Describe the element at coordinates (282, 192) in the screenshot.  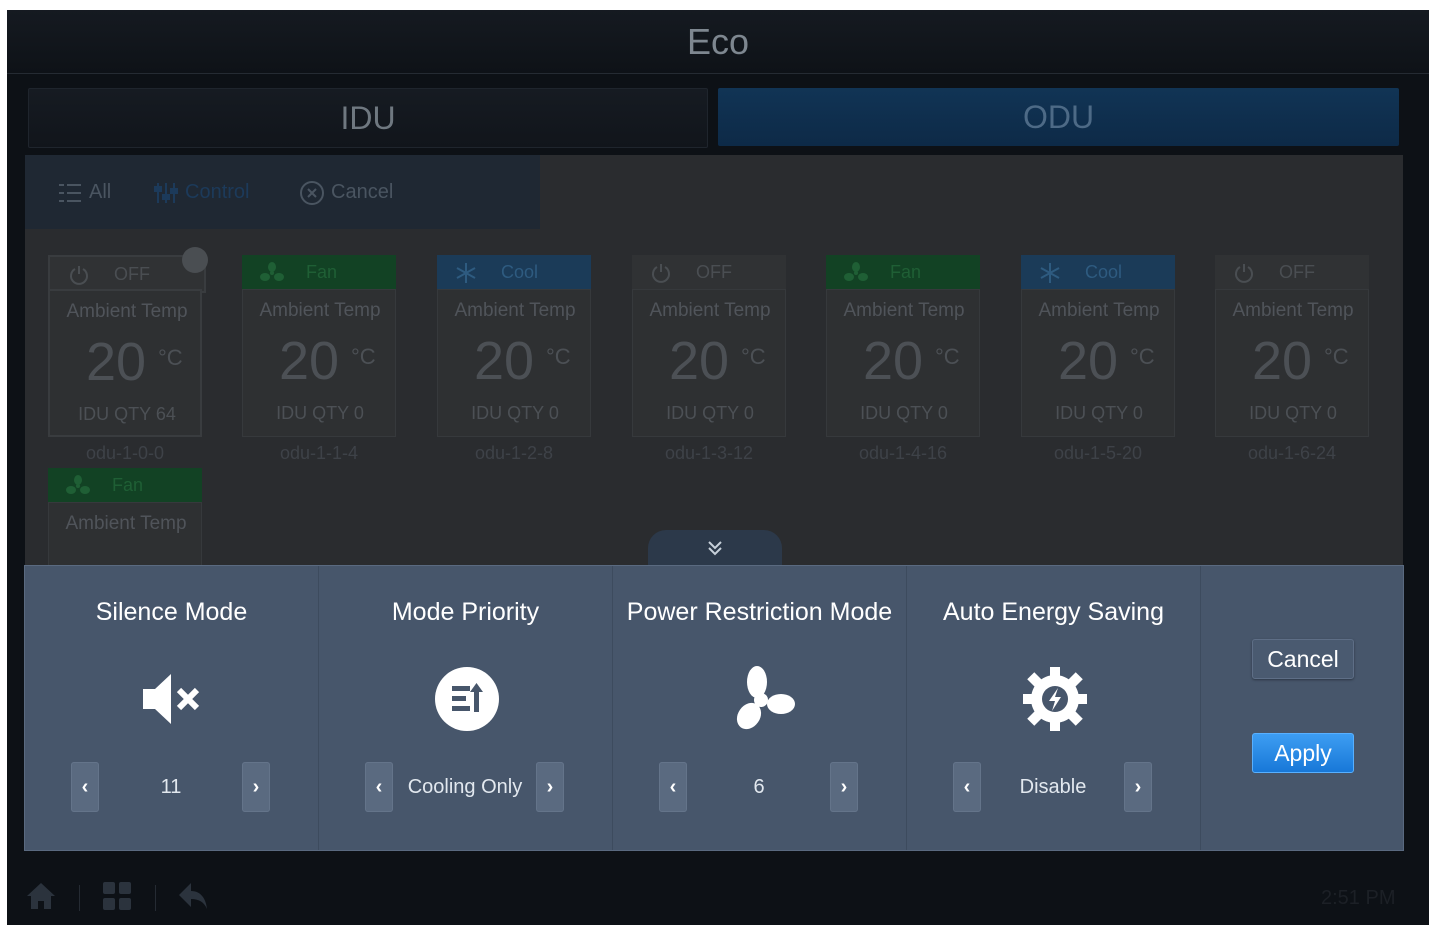
I see `grid-toolbar: All Control Cancel` at that location.